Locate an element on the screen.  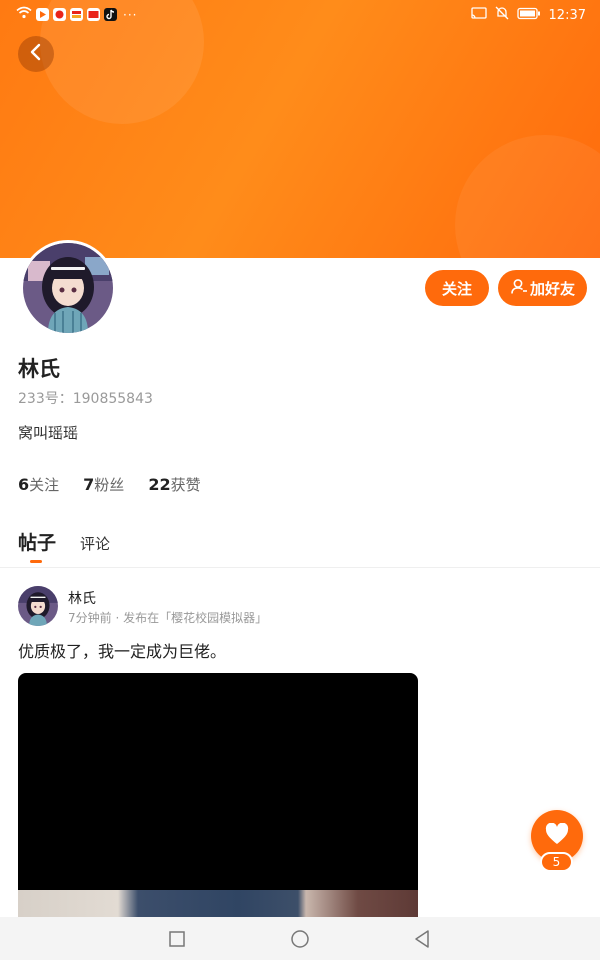
profile-tabs: 帖子 评论 is located at coordinates (64, 545).